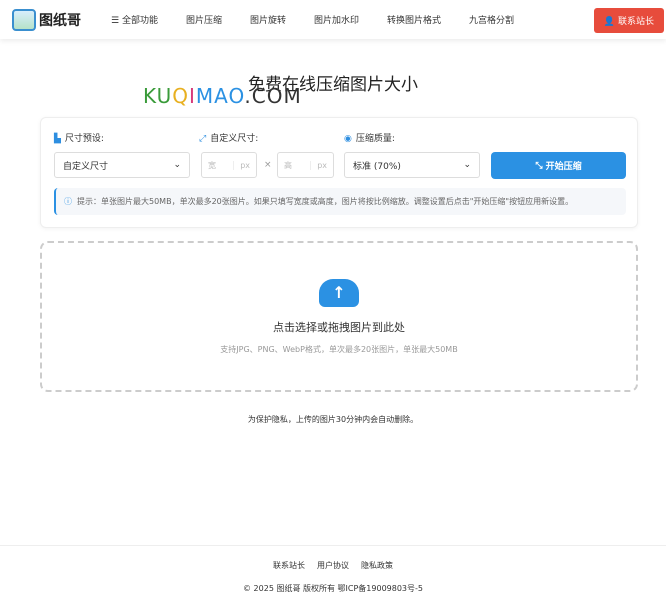 The image size is (666, 606). What do you see at coordinates (24, 19) in the screenshot?
I see `logo-icon` at bounding box center [24, 19].